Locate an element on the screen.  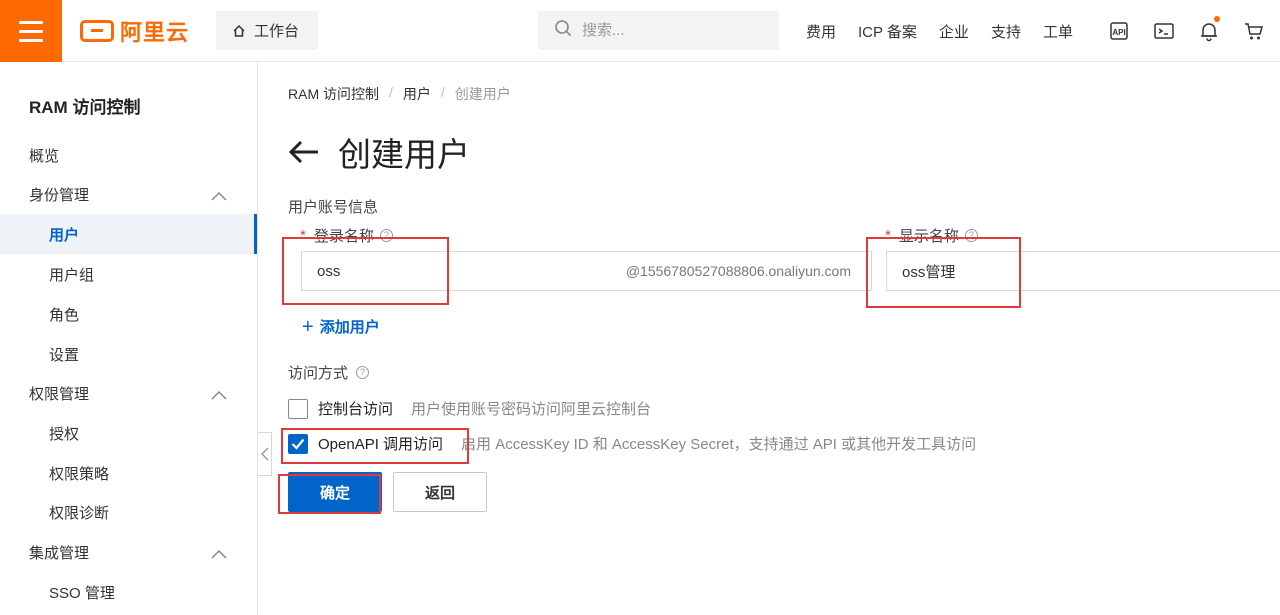
sidebar-item-label: 概览 is located at coordinates (44, 156).